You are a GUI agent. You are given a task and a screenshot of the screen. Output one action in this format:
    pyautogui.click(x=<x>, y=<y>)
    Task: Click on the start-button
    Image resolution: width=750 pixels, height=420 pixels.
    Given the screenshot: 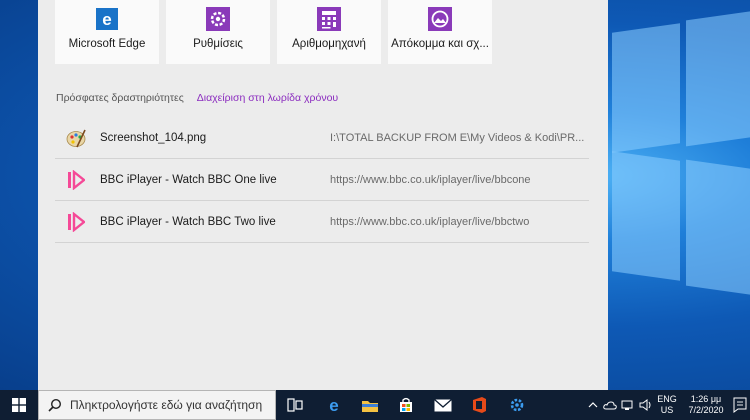 What is the action you would take?
    pyautogui.click(x=19, y=405)
    